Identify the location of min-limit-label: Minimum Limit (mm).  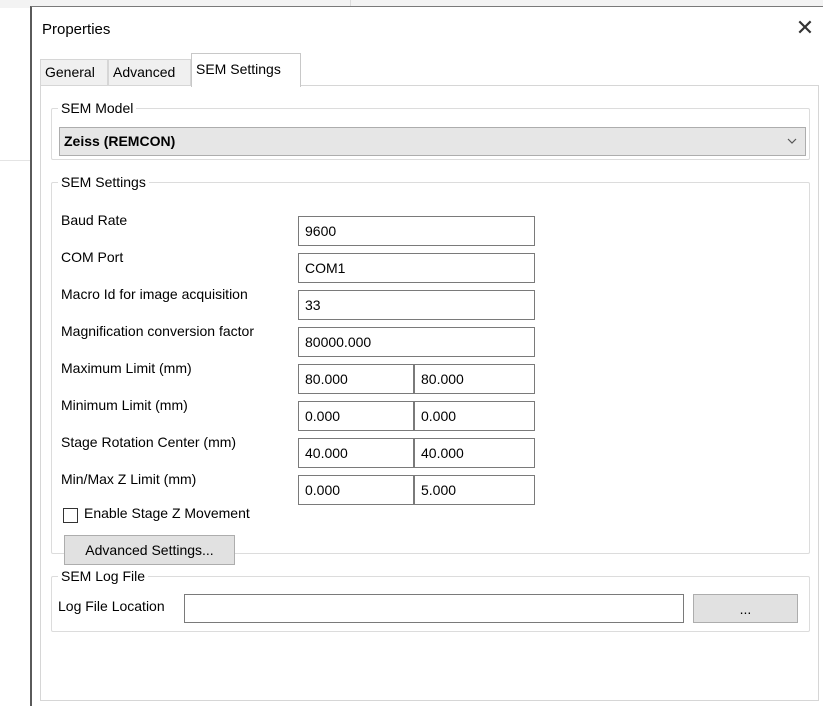
(124, 405).